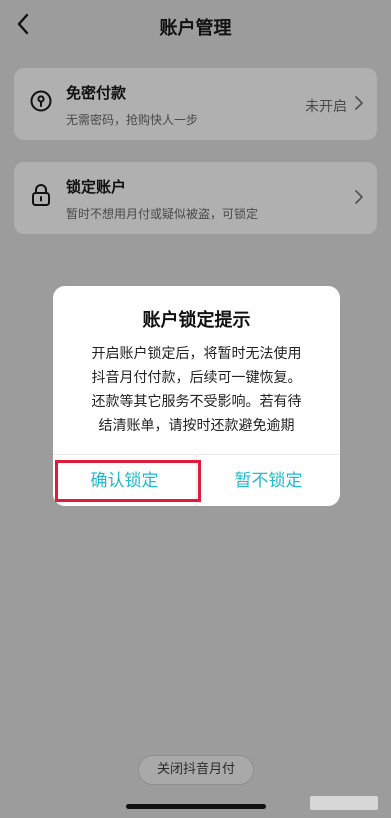 The image size is (391, 818). What do you see at coordinates (132, 120) in the screenshot?
I see `row-subtitle: 无需密码，抢购快人一步` at bounding box center [132, 120].